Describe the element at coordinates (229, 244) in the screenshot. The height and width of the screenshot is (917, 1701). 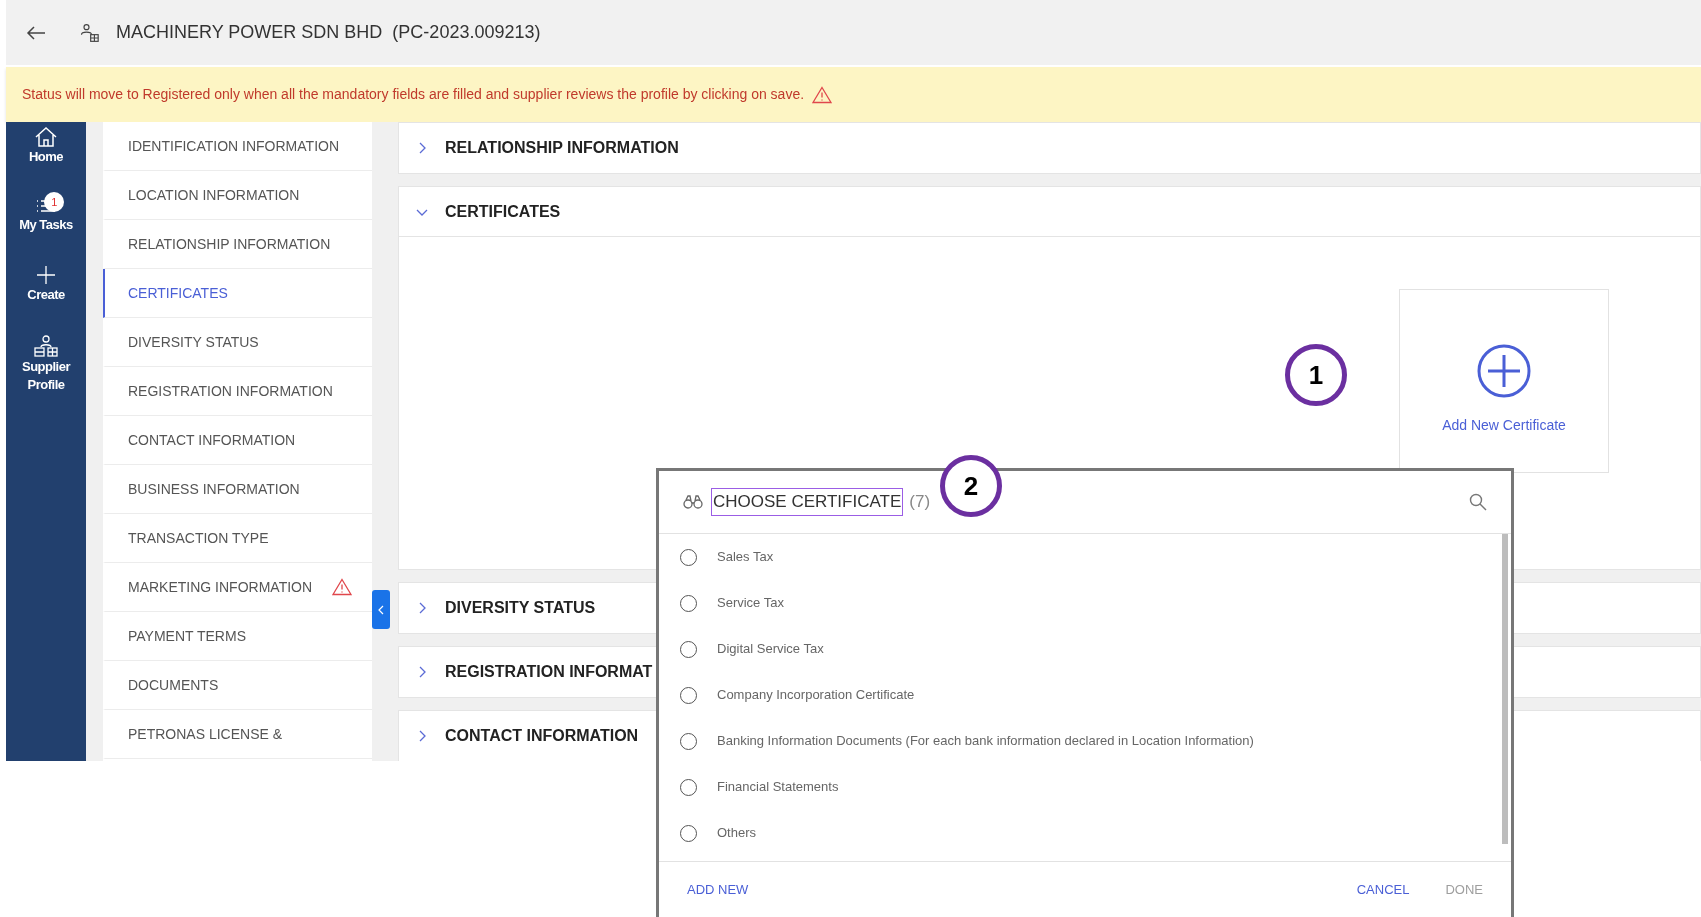
I see `section-menu-label: RELATIONSHIP INFORMATION` at that location.